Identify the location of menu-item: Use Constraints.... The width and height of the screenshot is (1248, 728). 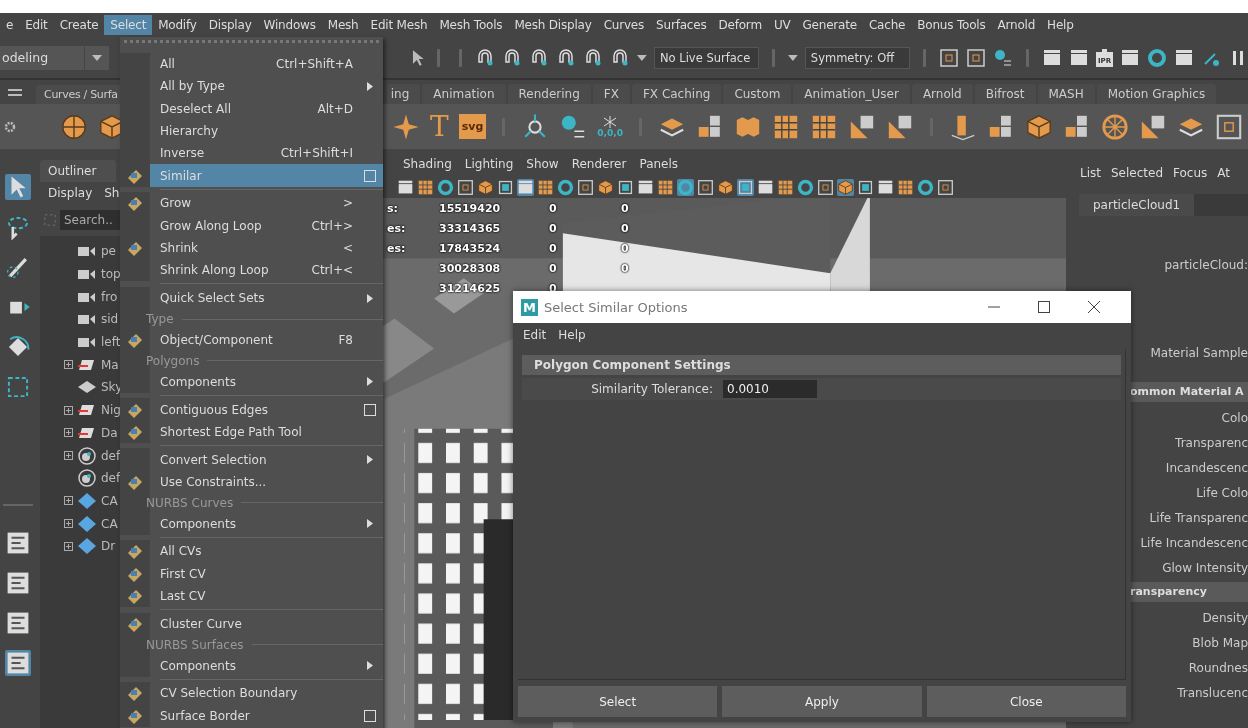
(251, 482).